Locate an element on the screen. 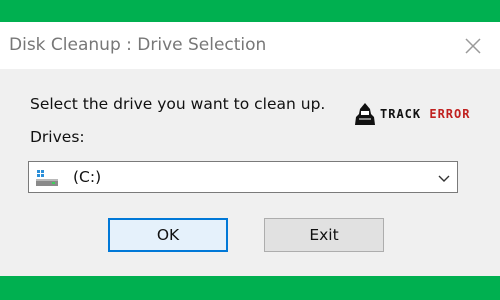 The width and height of the screenshot is (500, 300). watermark-logo: TRACK ERROR is located at coordinates (411, 114).